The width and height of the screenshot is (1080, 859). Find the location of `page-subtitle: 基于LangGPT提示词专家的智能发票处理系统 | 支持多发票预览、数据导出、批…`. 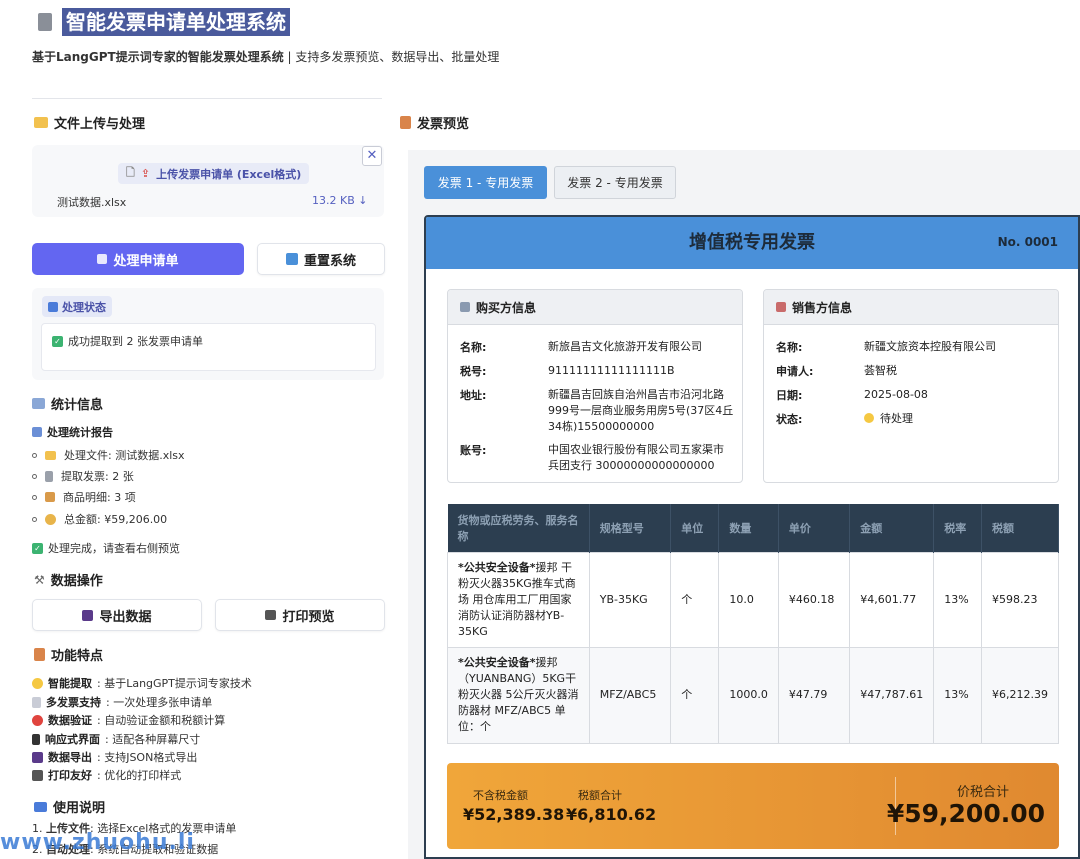

page-subtitle: 基于LangGPT提示词专家的智能发票处理系统 | 支持多发票预览、数据导出、批… is located at coordinates (265, 56).